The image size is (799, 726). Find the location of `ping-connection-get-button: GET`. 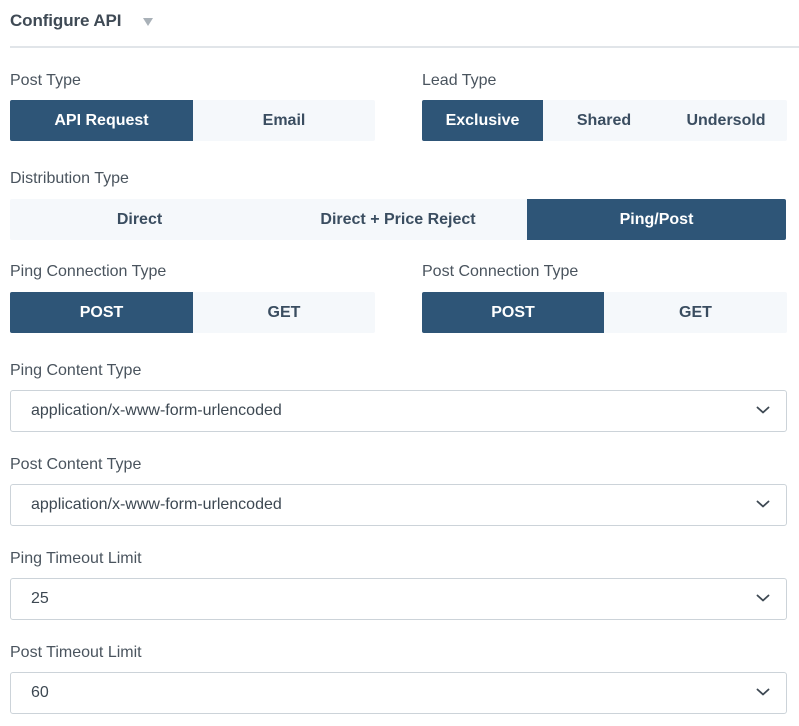

ping-connection-get-button: GET is located at coordinates (284, 312).